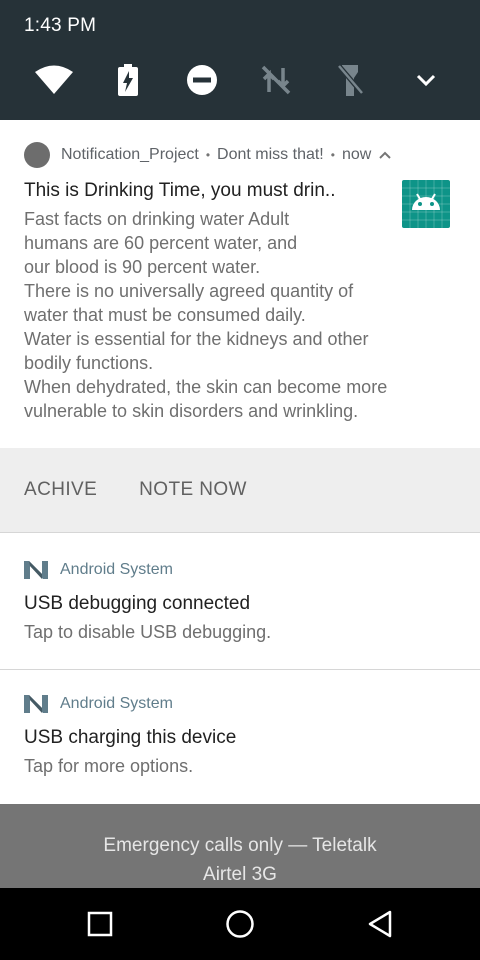 The width and height of the screenshot is (480, 960). I want to click on back-button, so click(380, 924).